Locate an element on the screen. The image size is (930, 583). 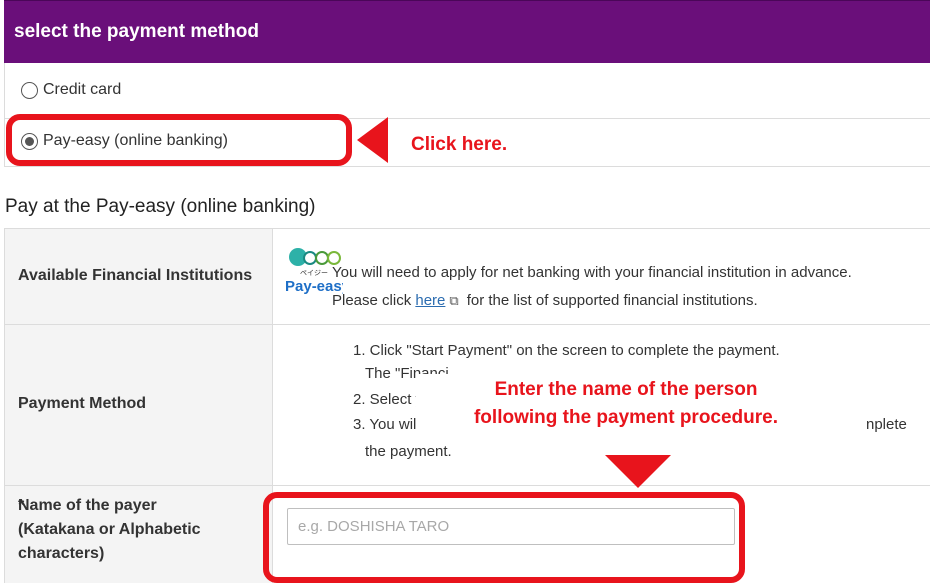
row-label-cell: Available Financial Institutions is located at coordinates (139, 276).